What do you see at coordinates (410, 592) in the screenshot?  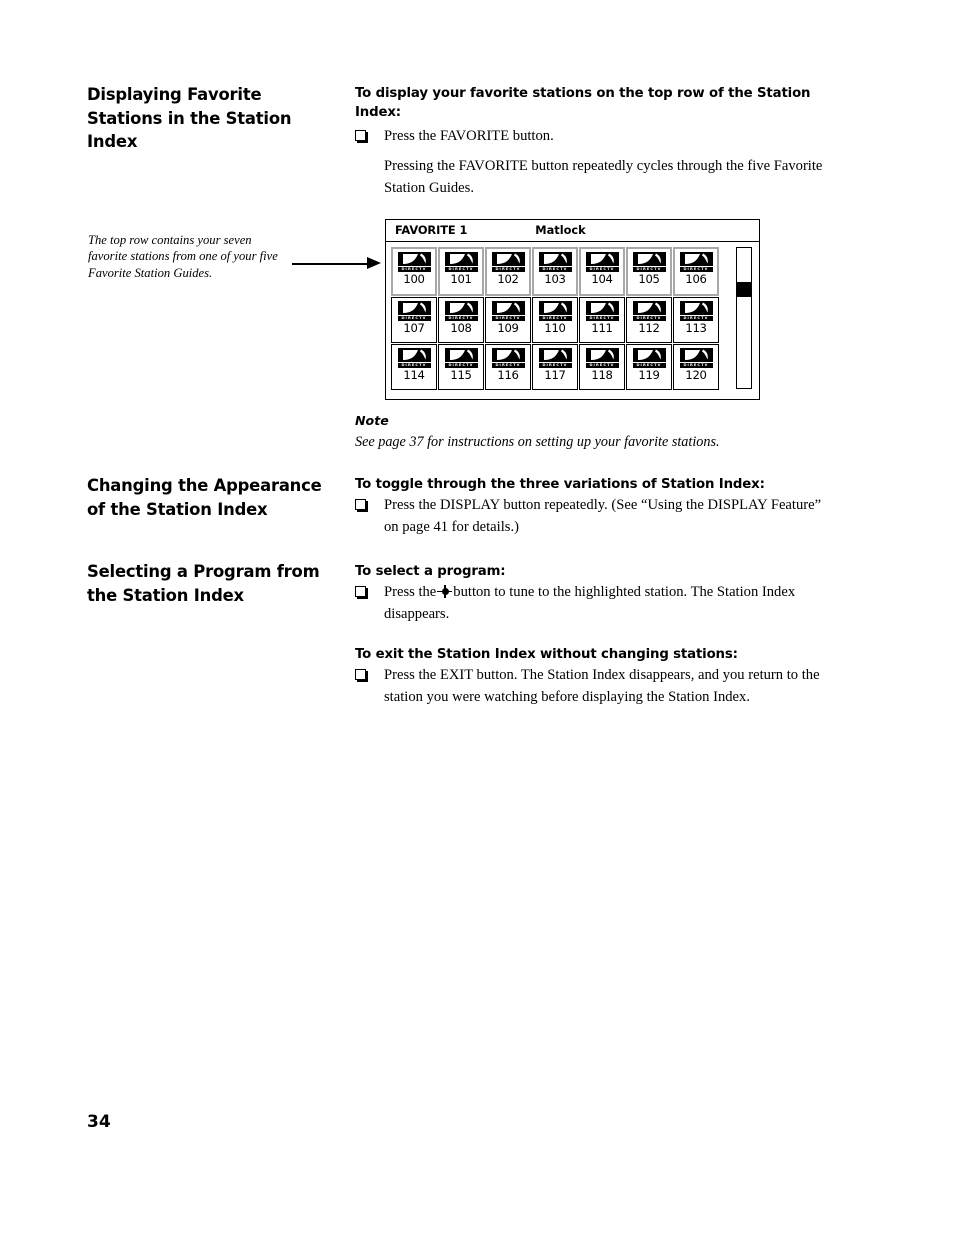 I see `bullet-text-before: Press the` at bounding box center [410, 592].